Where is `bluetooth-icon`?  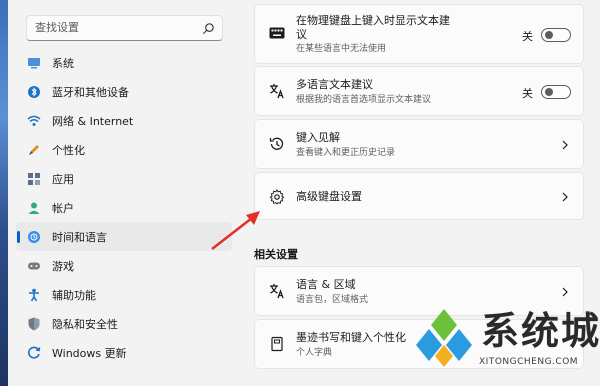
bluetooth-icon is located at coordinates (34, 92).